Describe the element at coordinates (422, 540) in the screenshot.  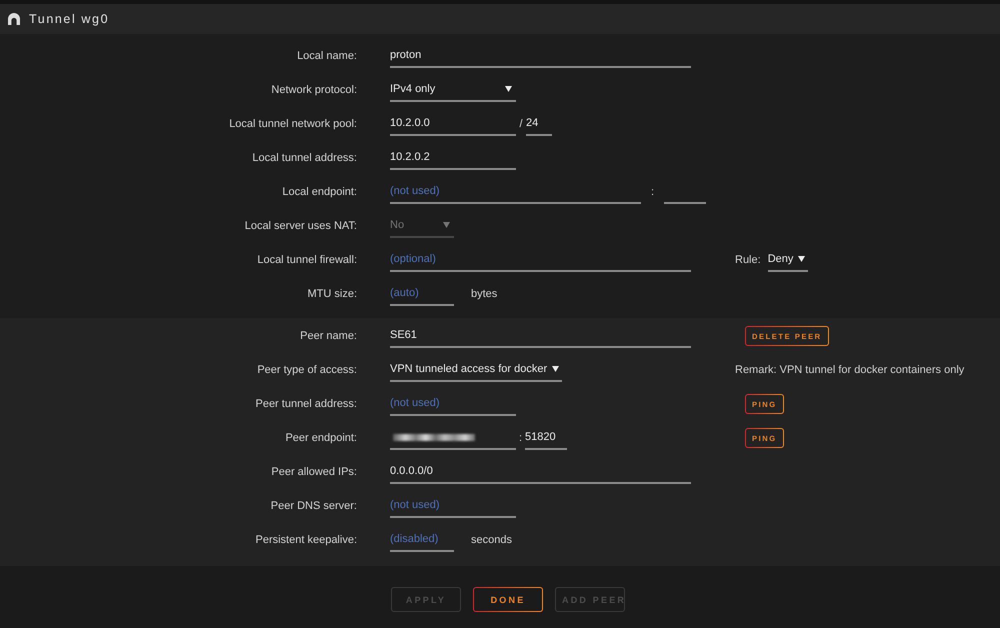
I see `input-field: (disabled)` at that location.